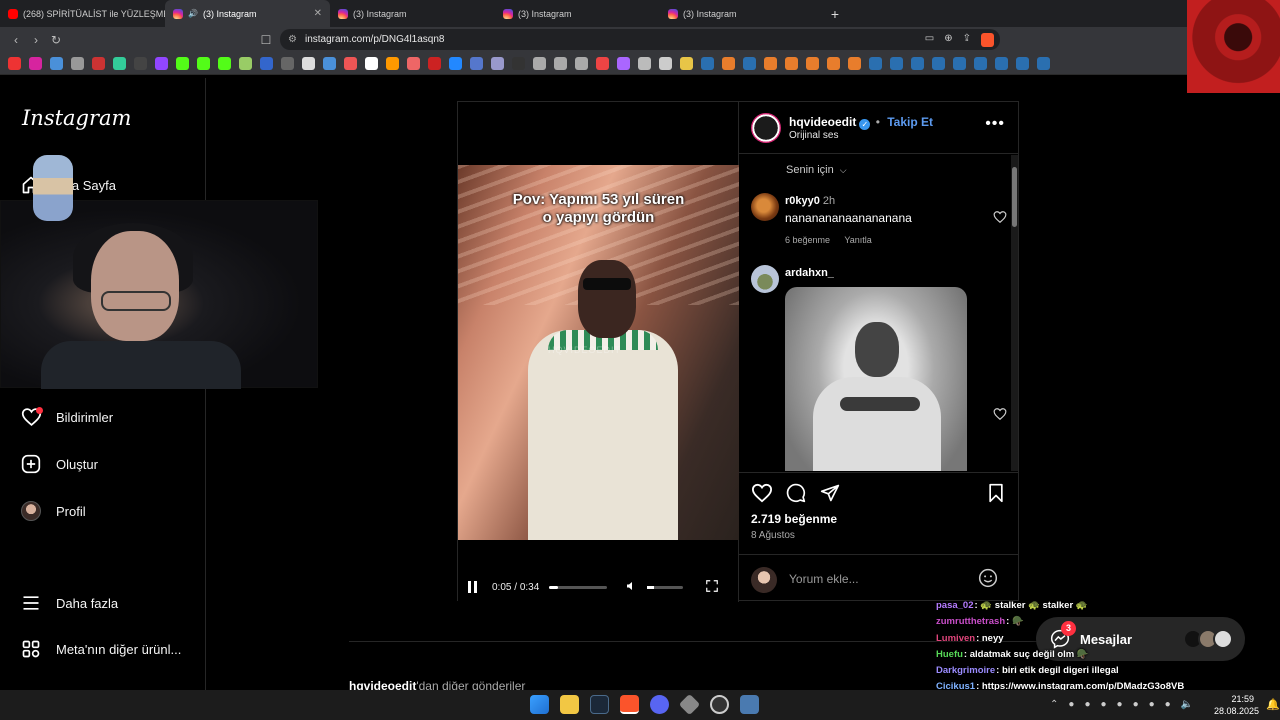 This screenshot has height=720, width=1280. I want to click on save-bookmark-icon, so click(996, 493).